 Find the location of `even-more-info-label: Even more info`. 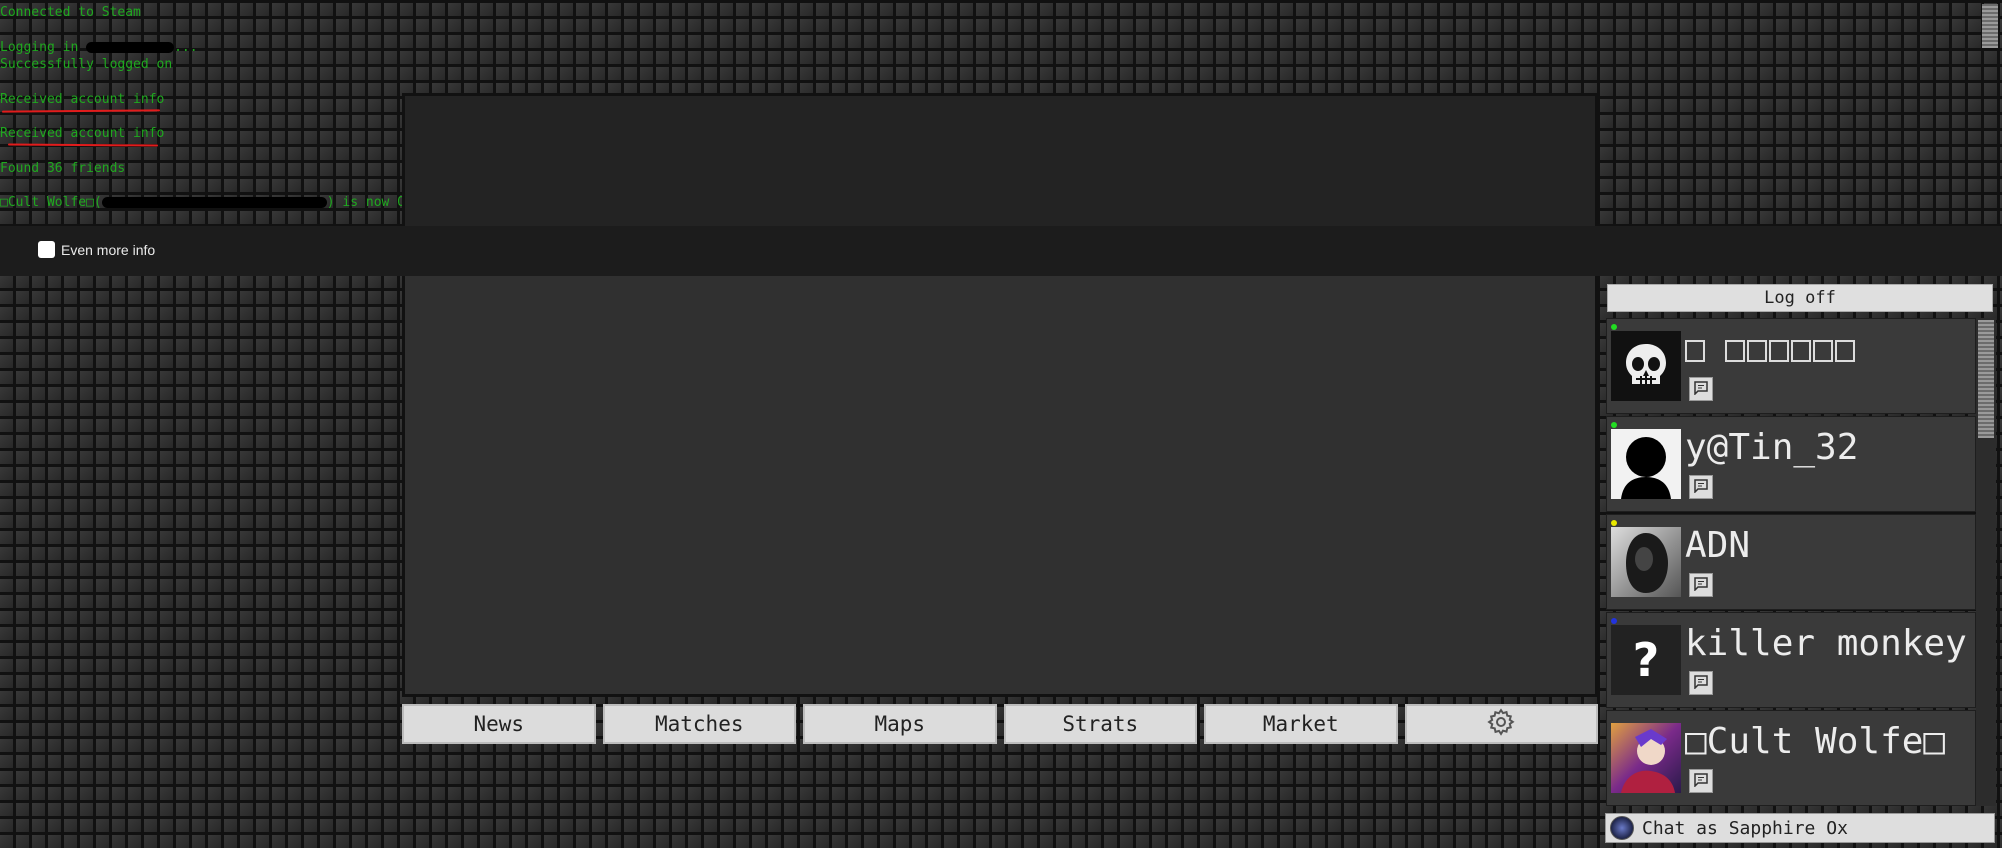

even-more-info-label: Even more info is located at coordinates (108, 249).